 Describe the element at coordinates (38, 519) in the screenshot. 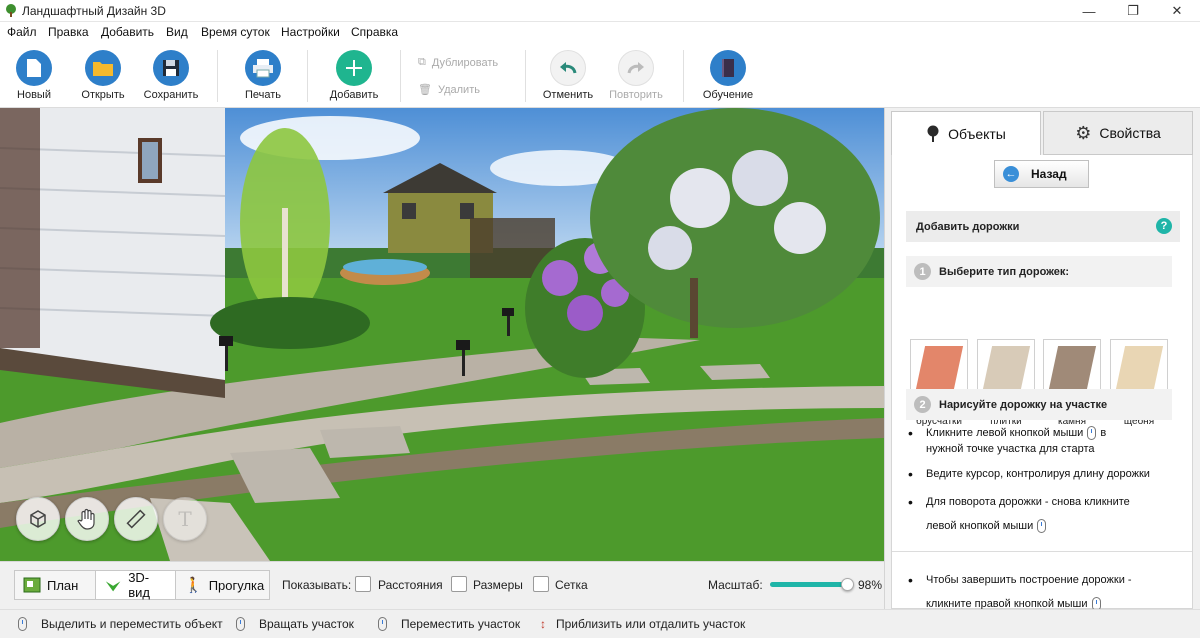

I see `rotate-3d-icon` at that location.